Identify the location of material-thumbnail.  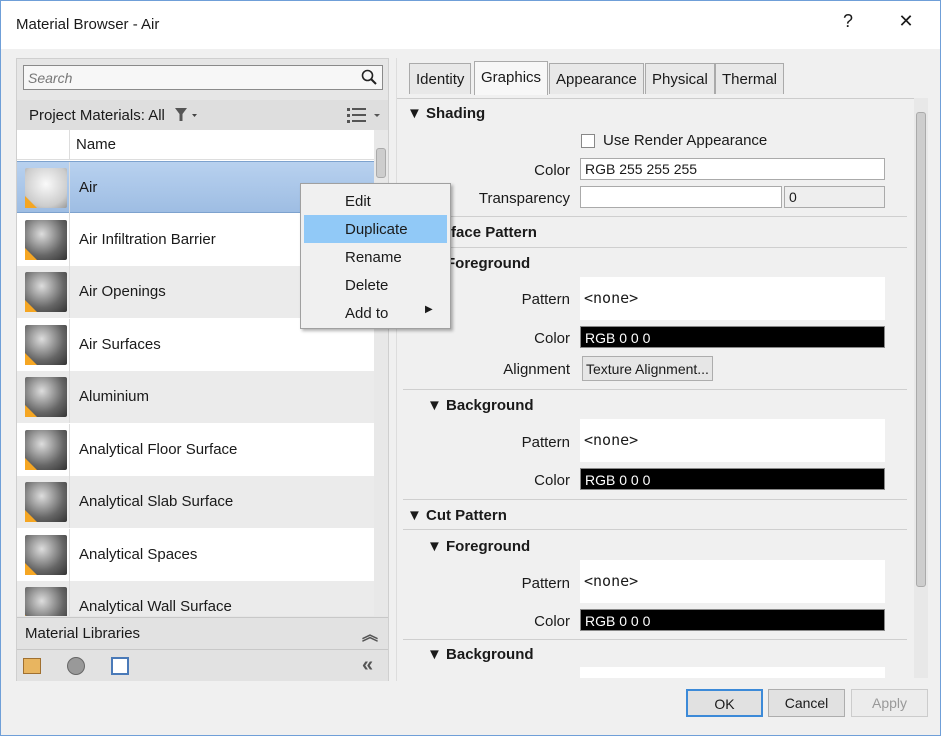
(46, 601).